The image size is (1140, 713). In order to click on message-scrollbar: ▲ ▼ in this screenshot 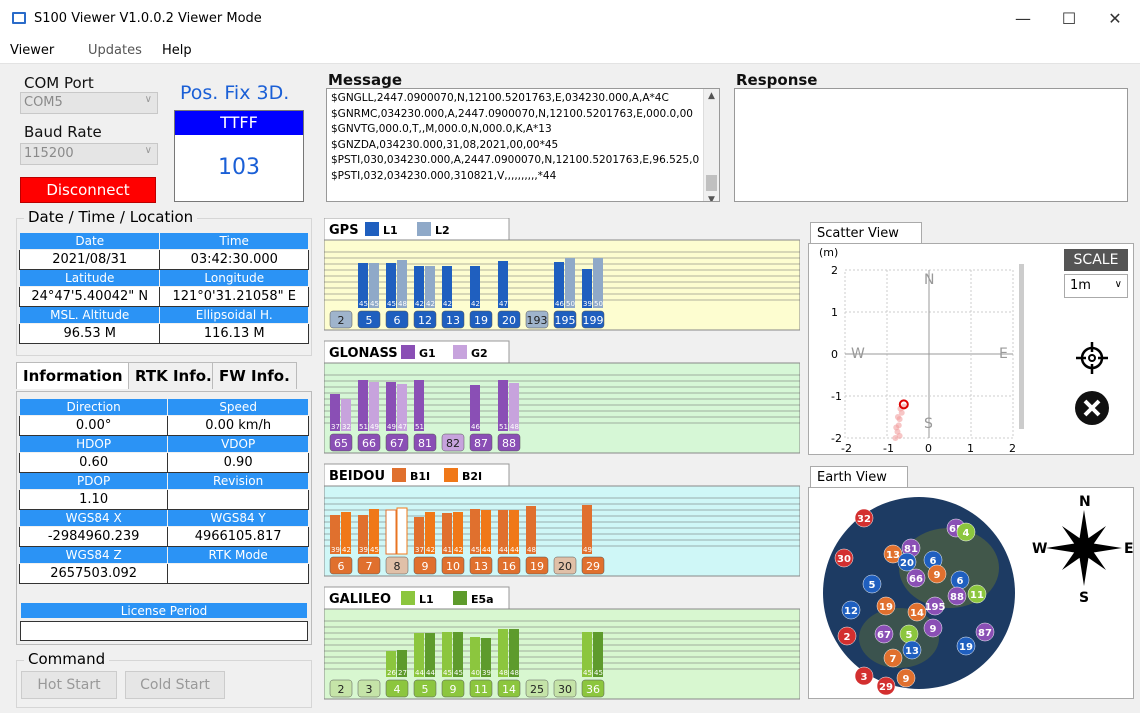, I will do `click(711, 145)`.